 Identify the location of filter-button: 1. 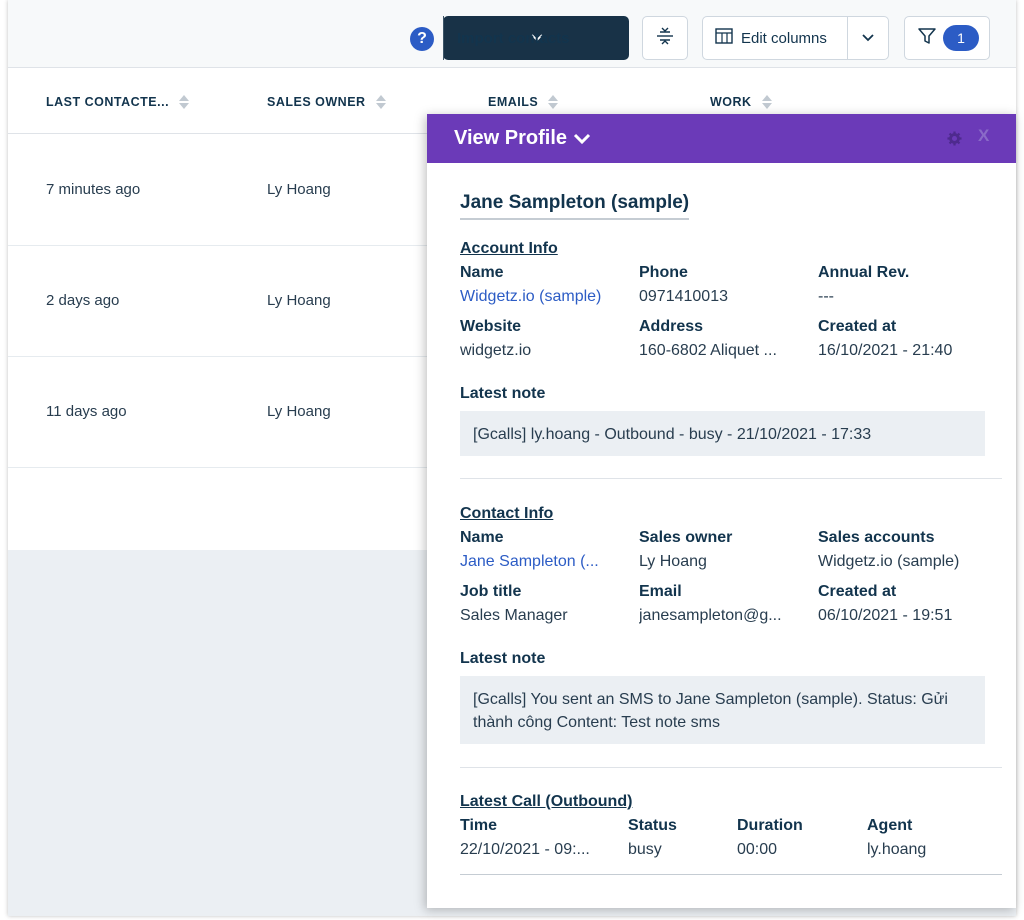
(947, 38).